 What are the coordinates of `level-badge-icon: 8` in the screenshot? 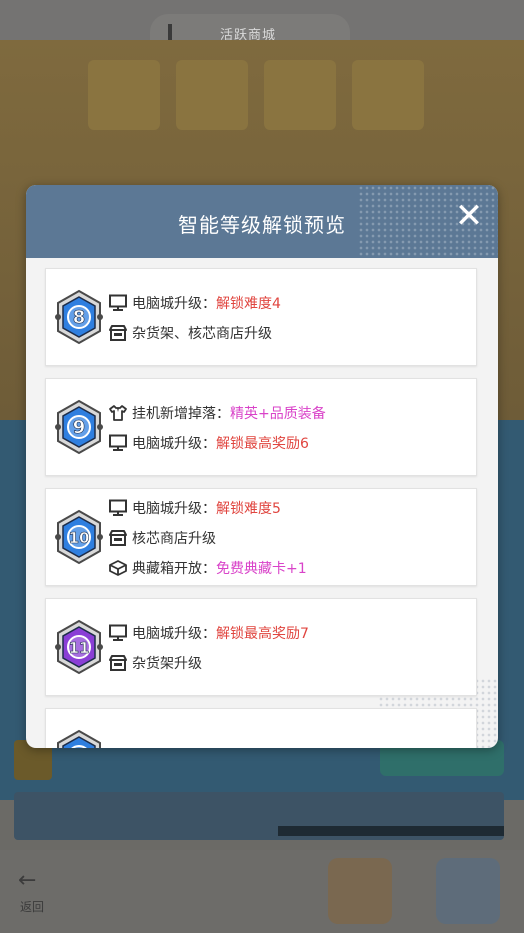 It's located at (79, 317).